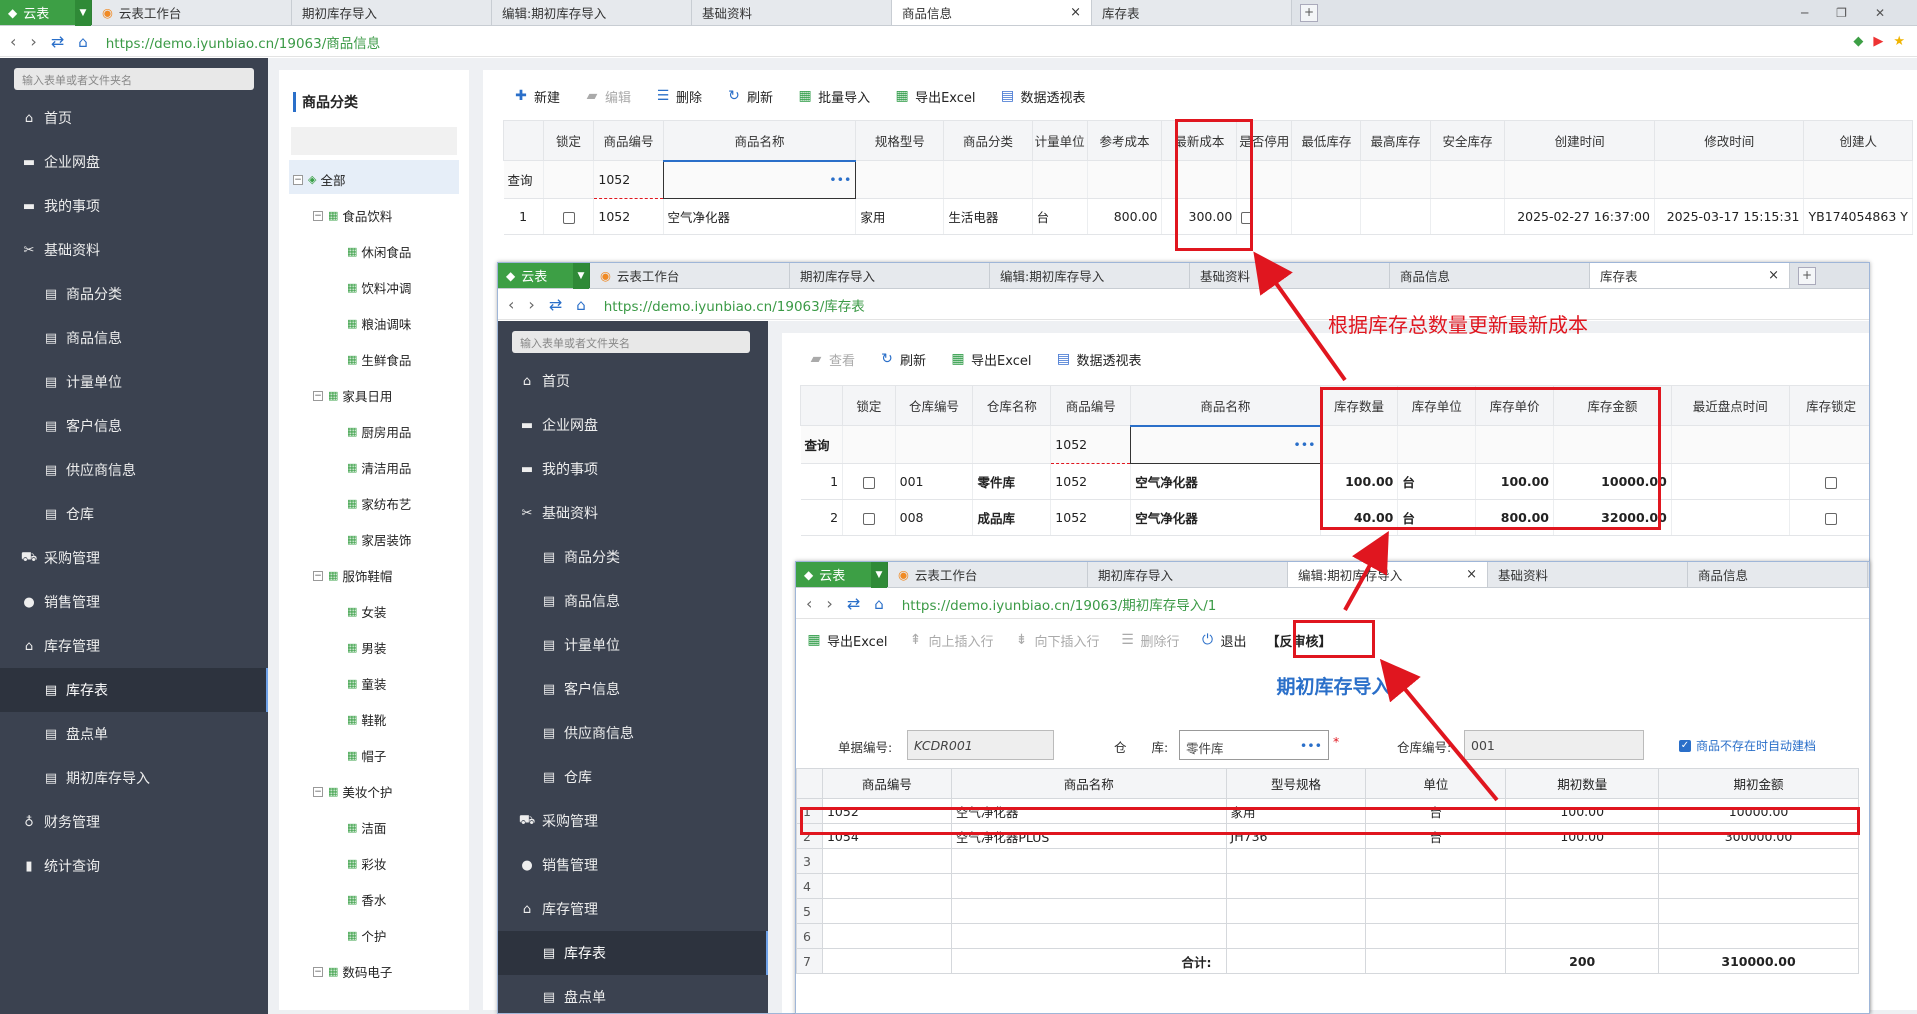  I want to click on sidebar-item-17: ▮ 统计查询, so click(134, 866).